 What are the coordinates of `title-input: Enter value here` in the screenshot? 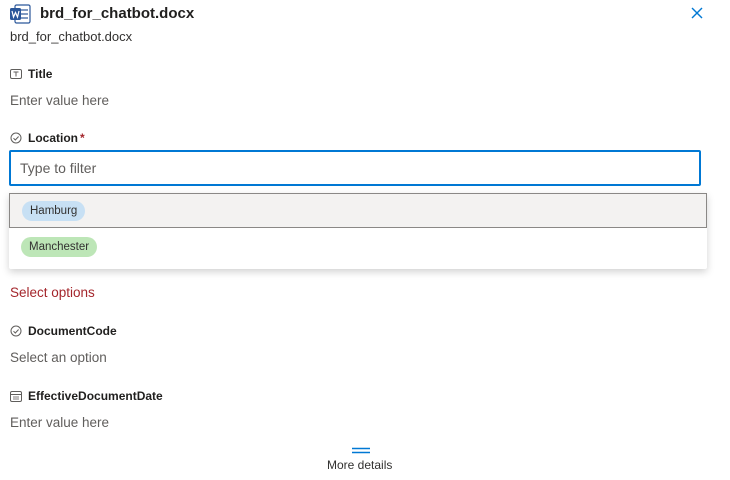 It's located at (59, 100).